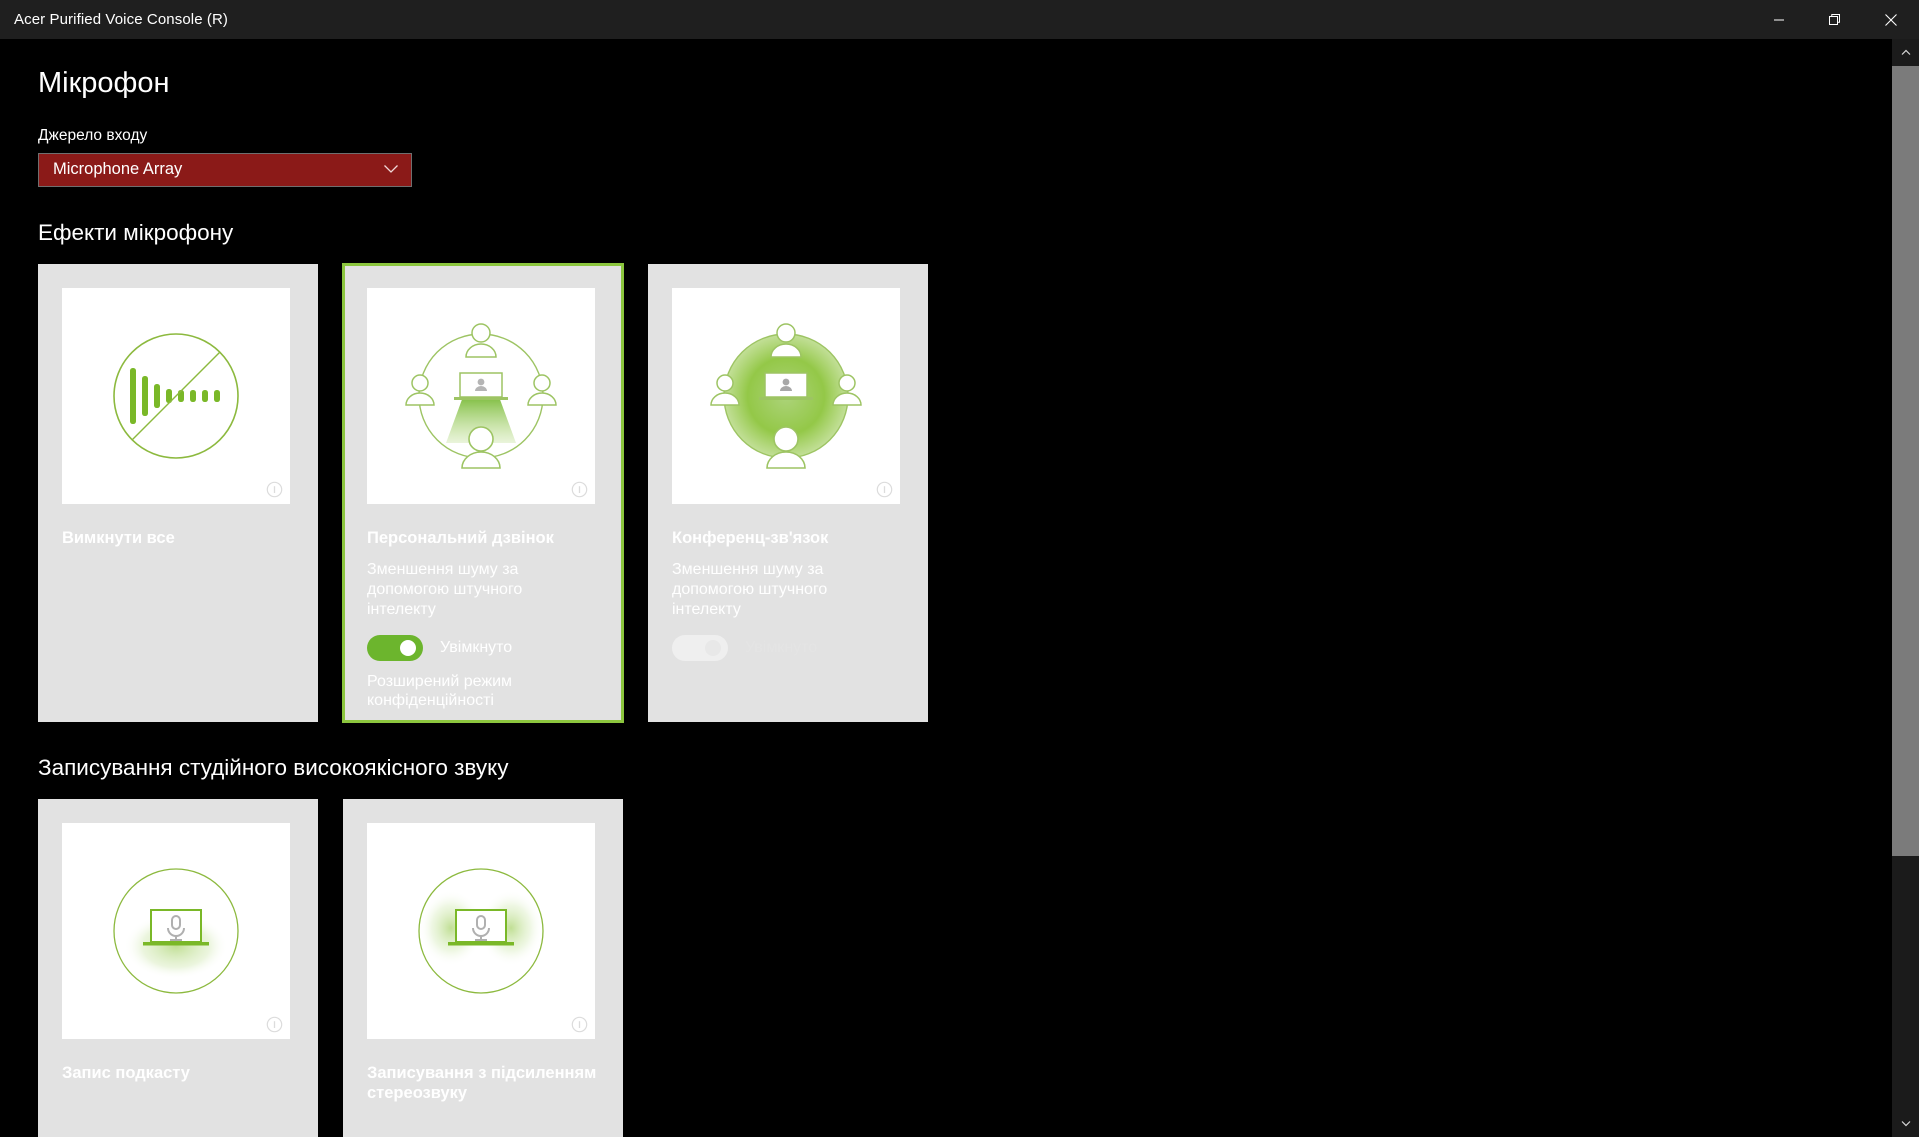  What do you see at coordinates (750, 537) in the screenshot?
I see `card-title: Конференц-зв'язок` at bounding box center [750, 537].